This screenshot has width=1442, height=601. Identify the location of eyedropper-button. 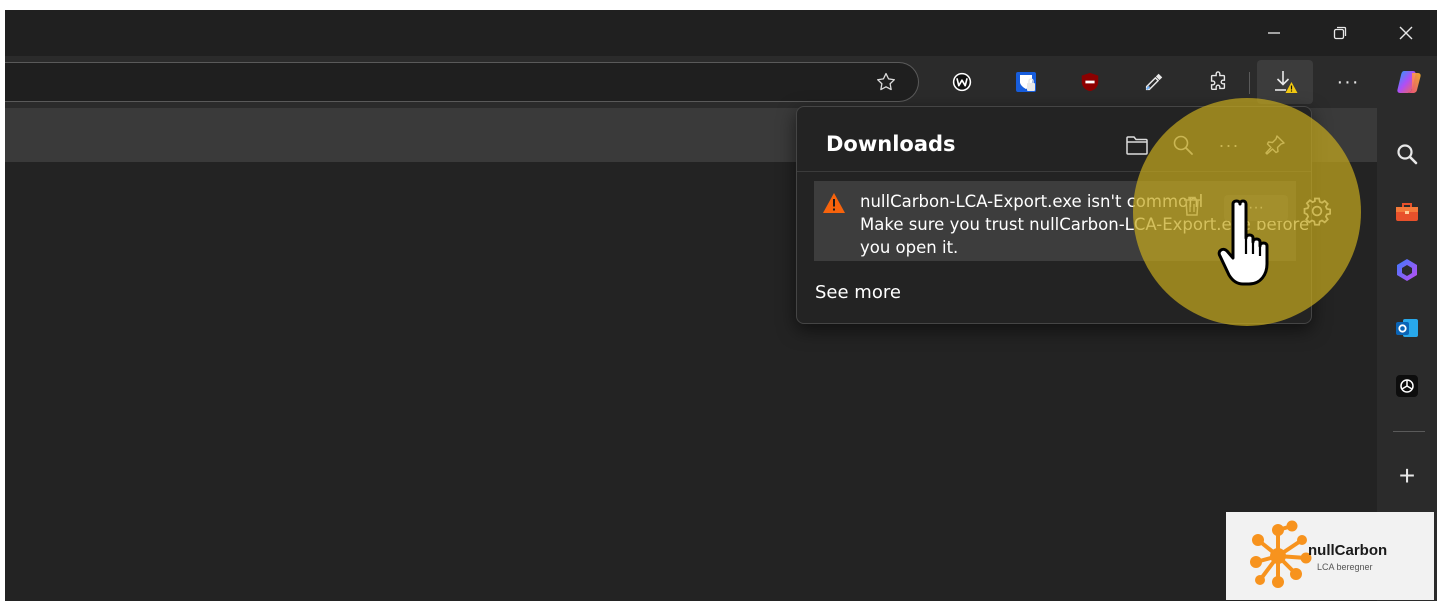
(1154, 82).